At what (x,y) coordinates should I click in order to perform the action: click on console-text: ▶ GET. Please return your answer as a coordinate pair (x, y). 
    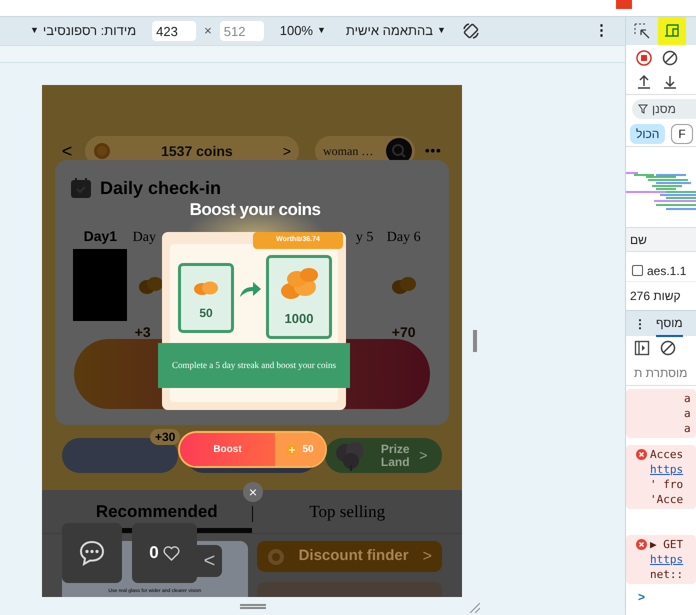
    Looking at the image, I should click on (667, 544).